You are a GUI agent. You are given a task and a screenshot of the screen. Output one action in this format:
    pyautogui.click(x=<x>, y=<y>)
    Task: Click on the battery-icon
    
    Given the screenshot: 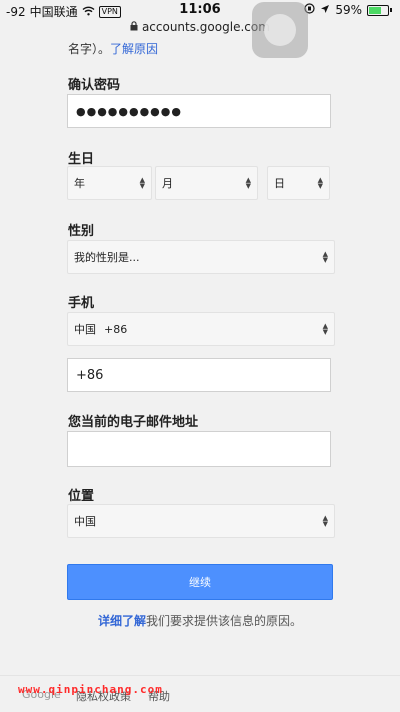 What is the action you would take?
    pyautogui.click(x=378, y=10)
    